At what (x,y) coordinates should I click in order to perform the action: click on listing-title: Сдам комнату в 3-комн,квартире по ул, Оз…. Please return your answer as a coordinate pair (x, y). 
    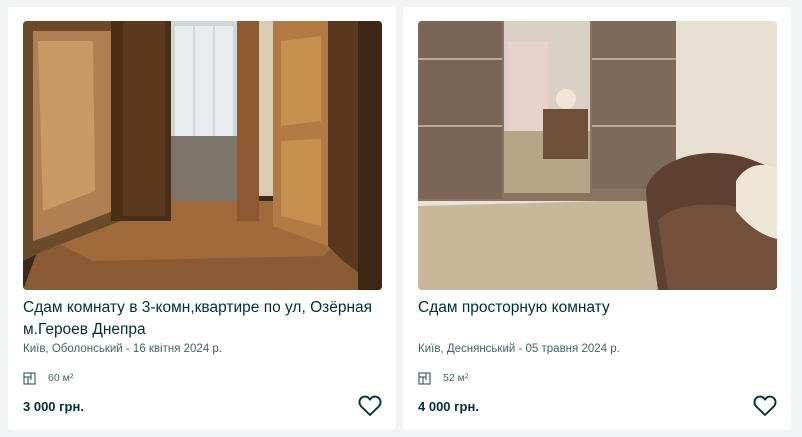
    Looking at the image, I should click on (203, 319).